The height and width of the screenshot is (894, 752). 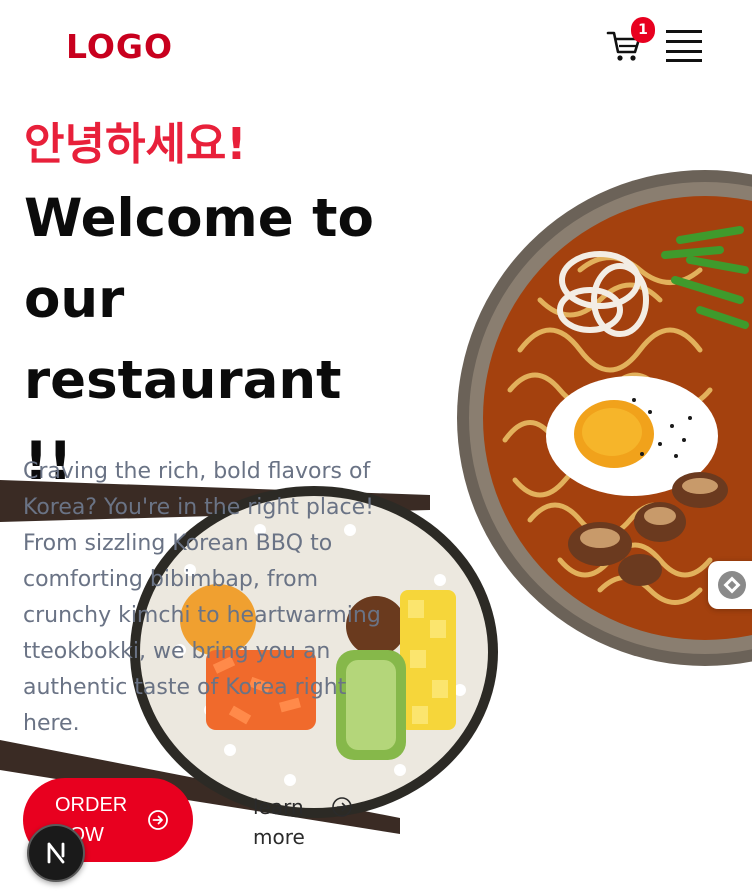 I want to click on learn-more-label: learn more, so click(x=279, y=822).